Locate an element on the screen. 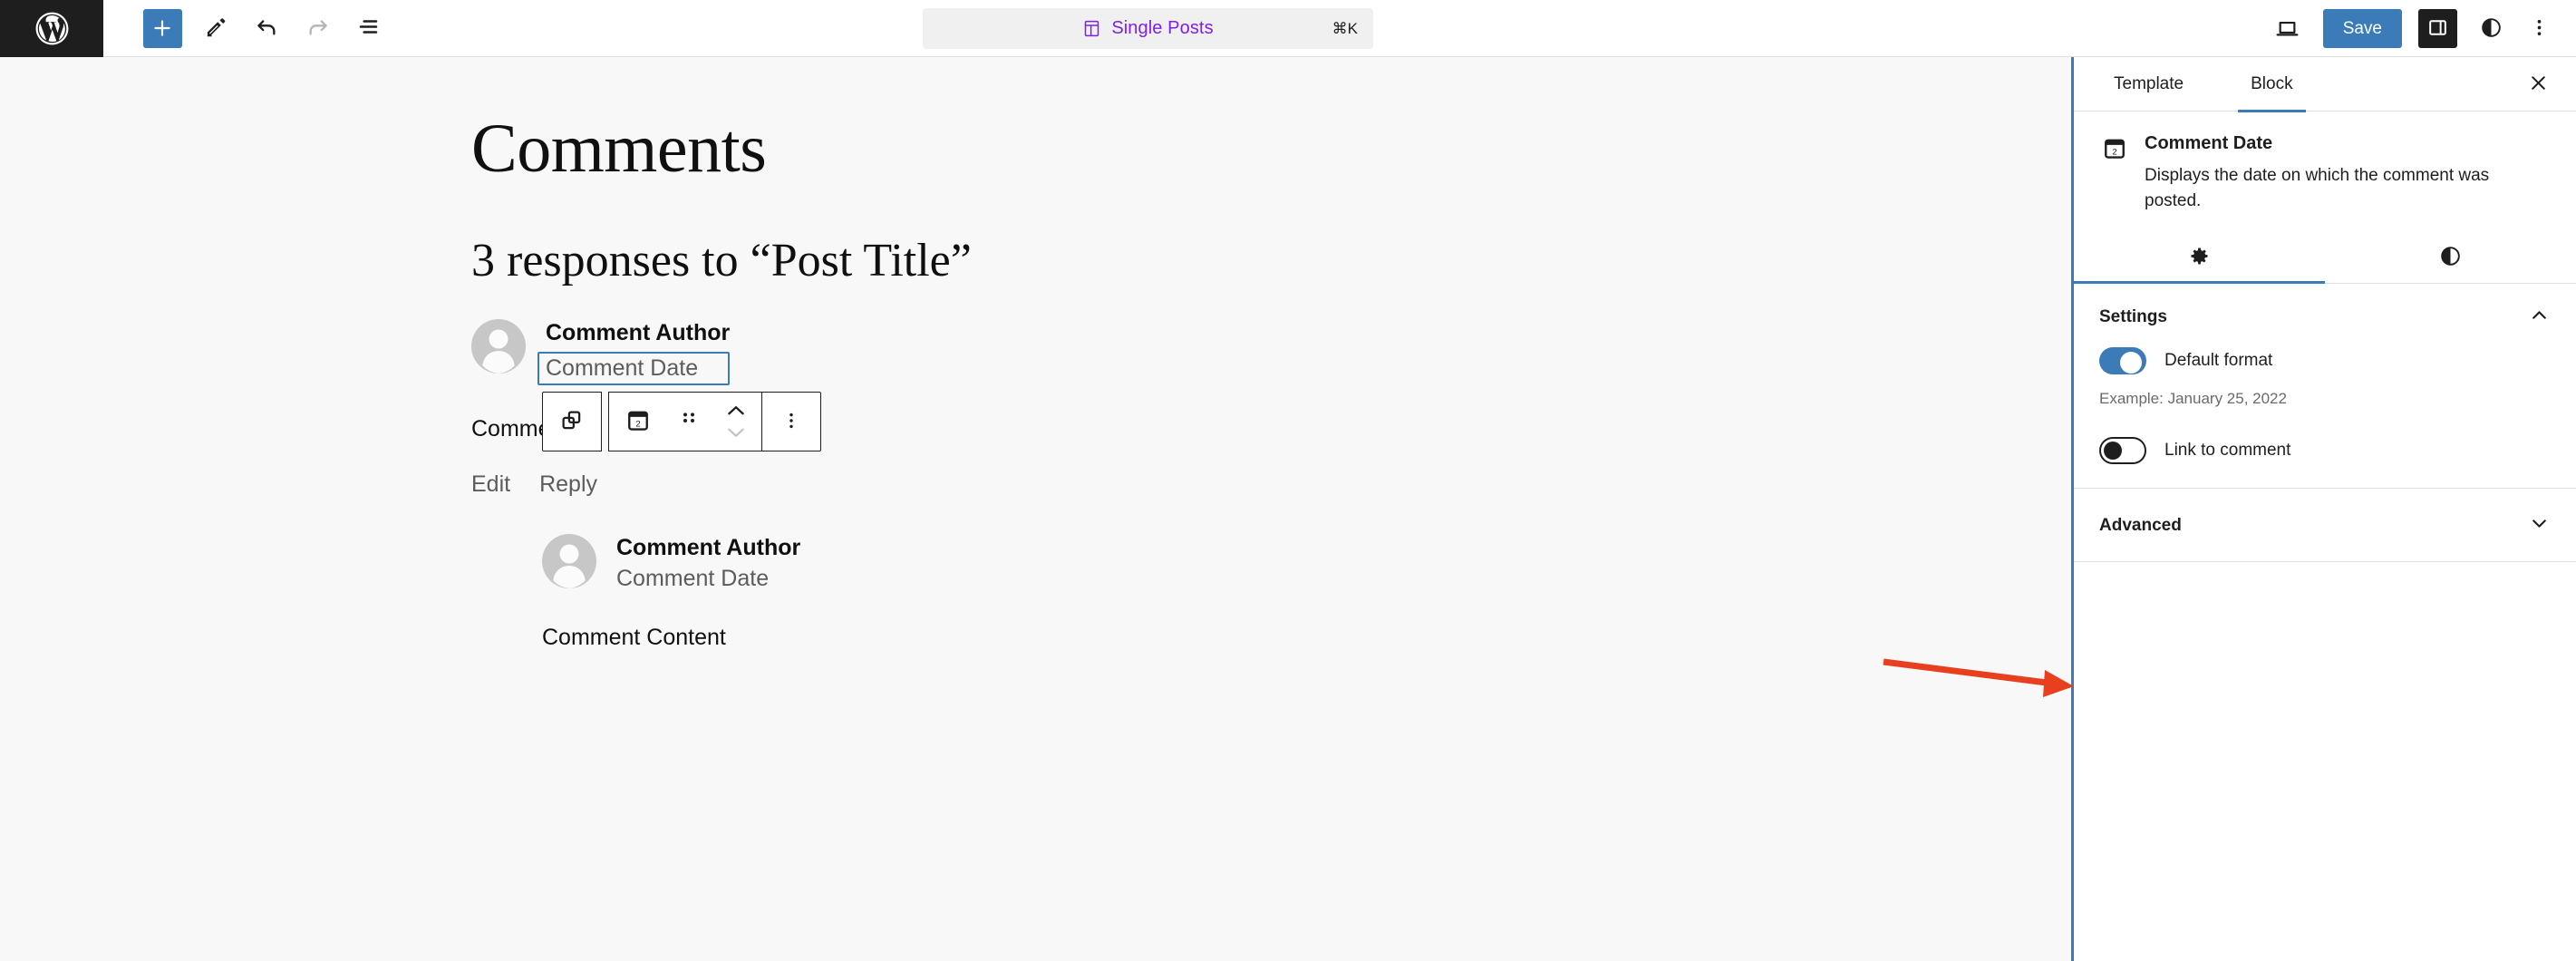 This screenshot has width=2576, height=961. parent-block-icon is located at coordinates (572, 422).